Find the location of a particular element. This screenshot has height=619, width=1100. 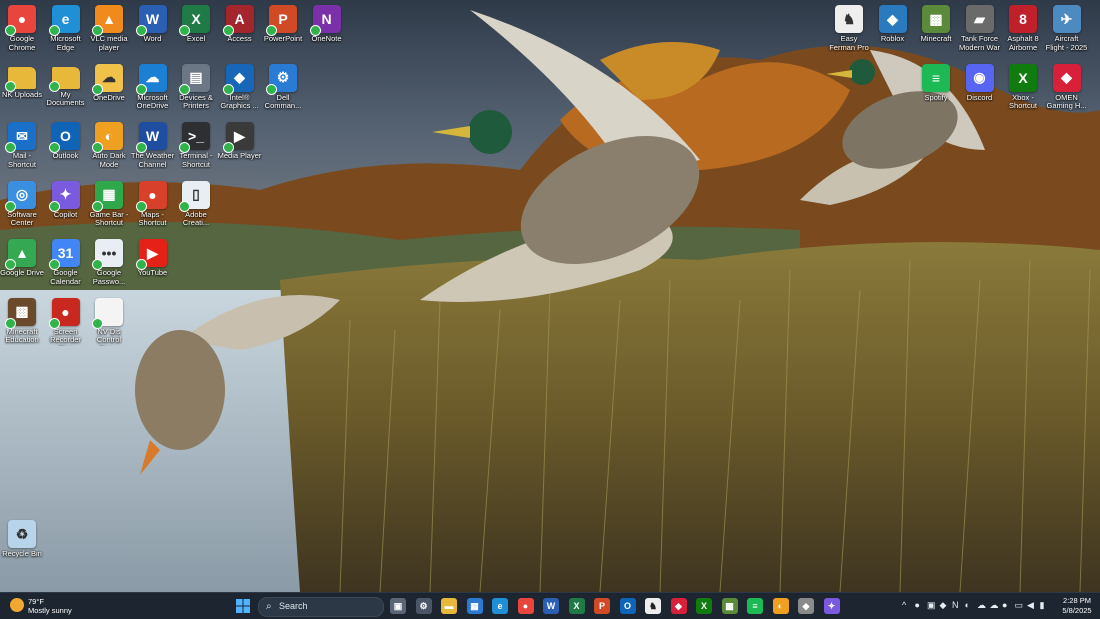

taskbar-settings-icon: ⚙ is located at coordinates (423, 606).